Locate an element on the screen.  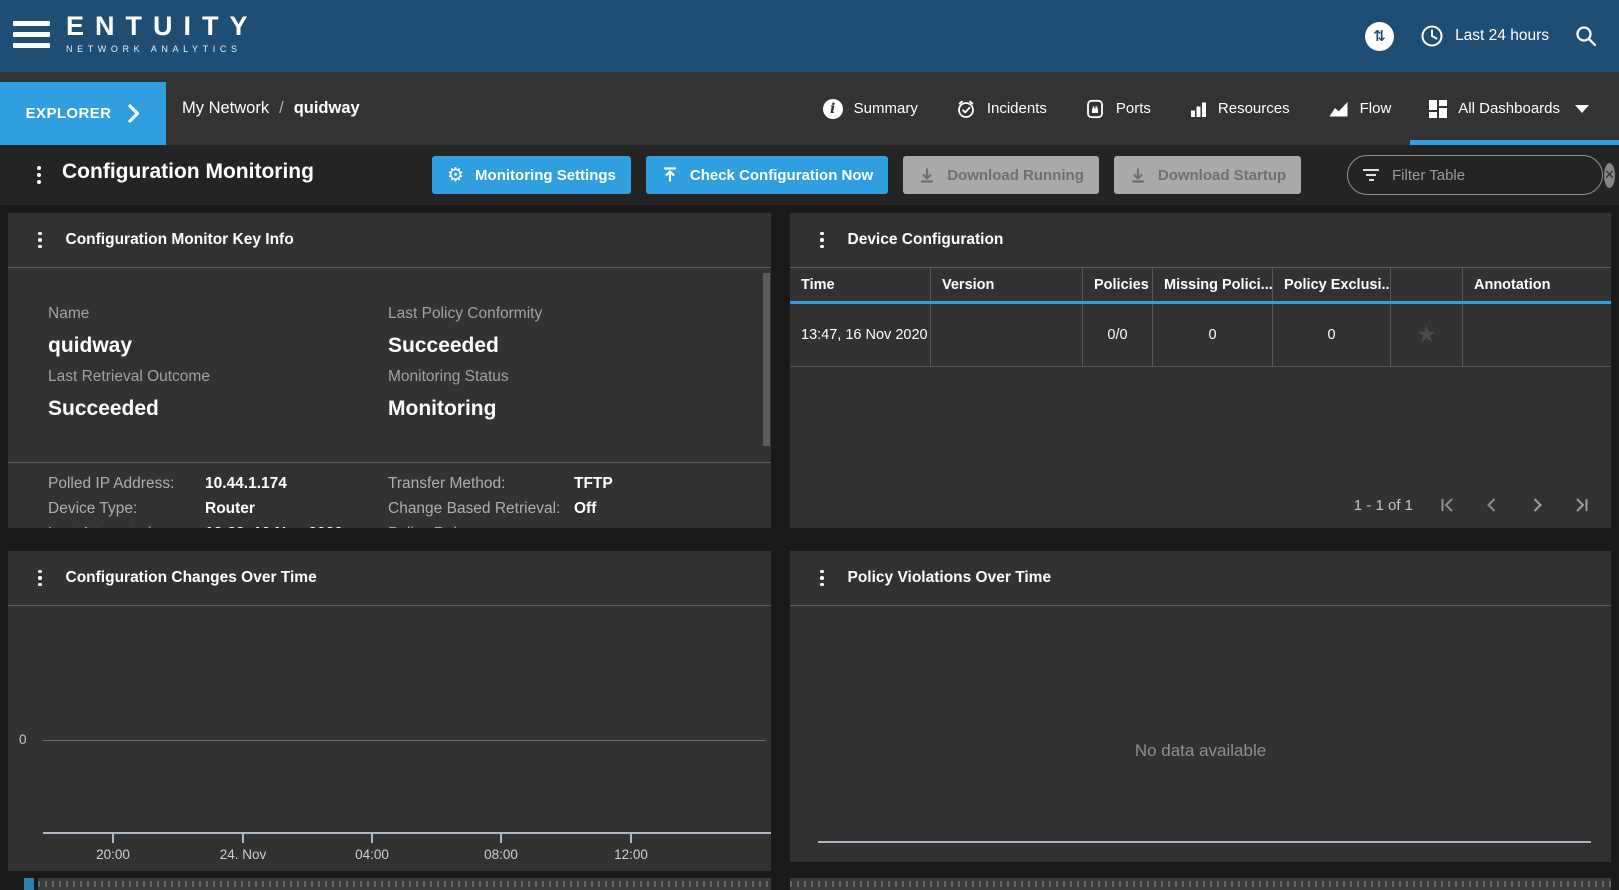
tab-incidents: Incidents is located at coordinates (1001, 108).